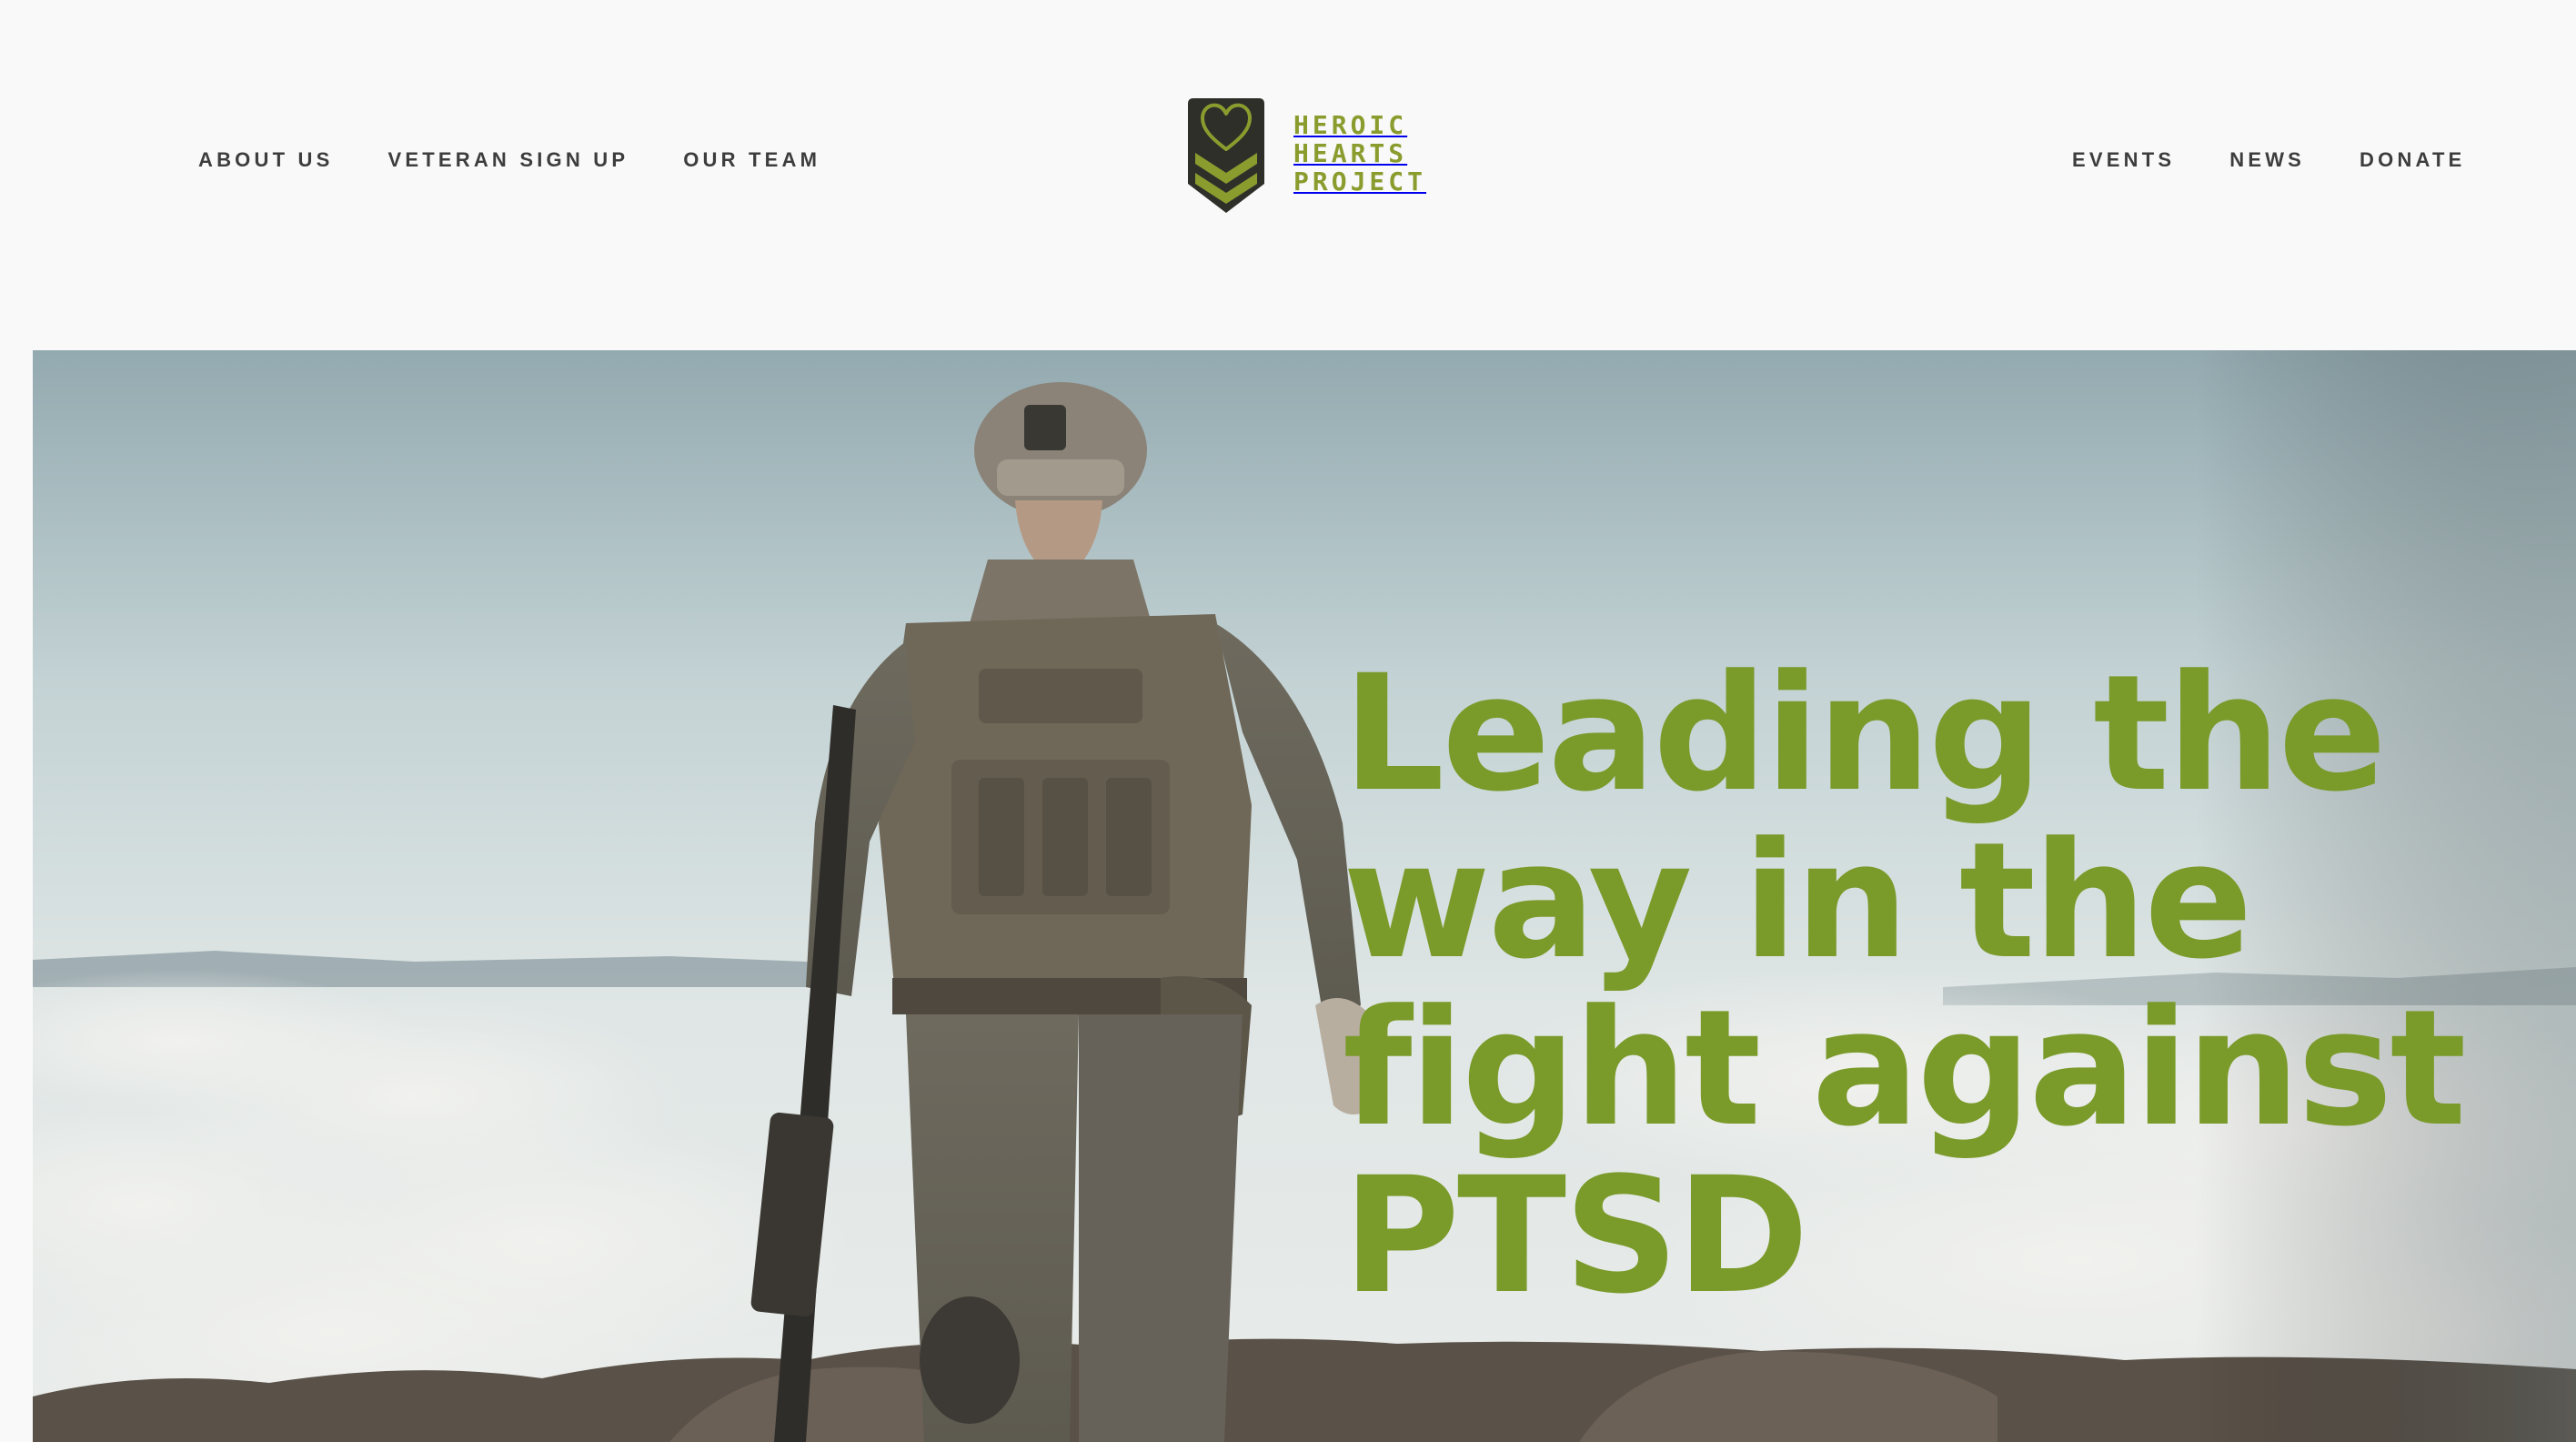 This screenshot has height=1442, width=2576. What do you see at coordinates (1905, 1068) in the screenshot?
I see `headline-line-3: fight against` at bounding box center [1905, 1068].